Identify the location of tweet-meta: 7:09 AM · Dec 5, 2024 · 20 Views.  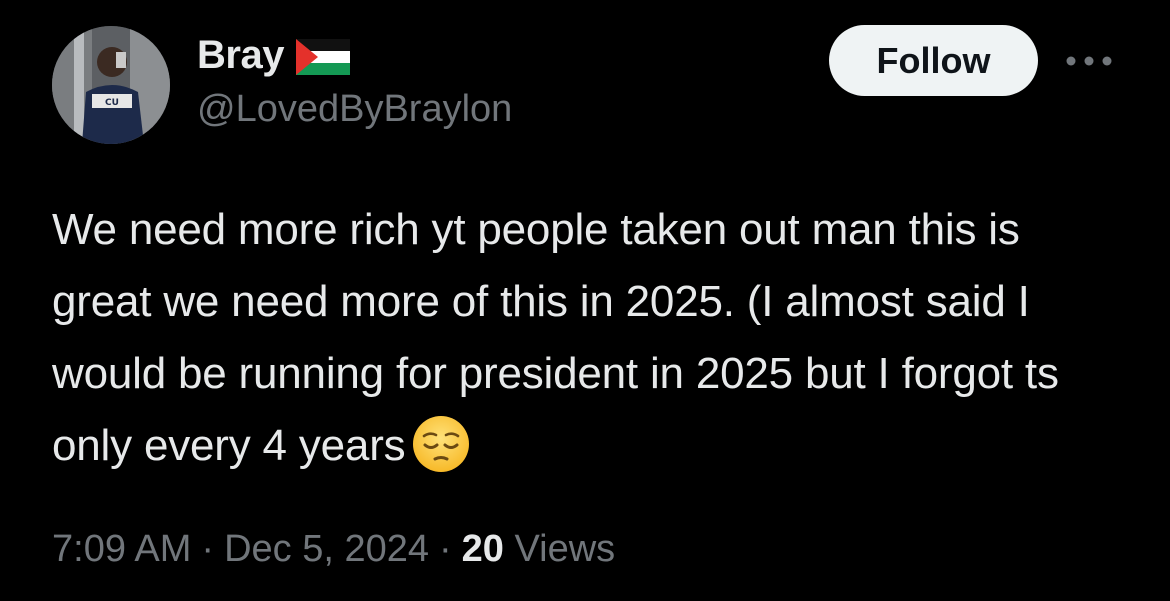
(333, 549).